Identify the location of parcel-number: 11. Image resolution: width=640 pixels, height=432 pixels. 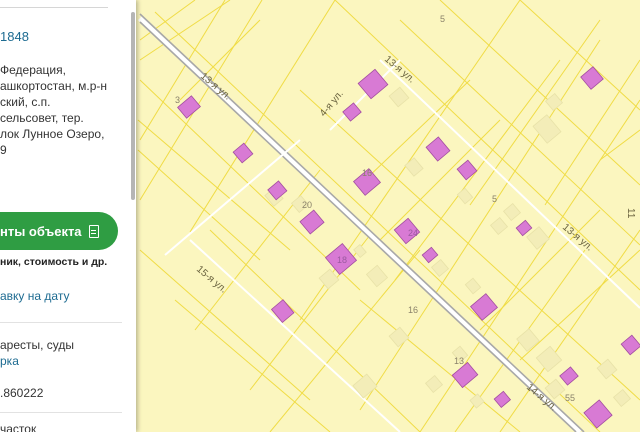
(630, 213).